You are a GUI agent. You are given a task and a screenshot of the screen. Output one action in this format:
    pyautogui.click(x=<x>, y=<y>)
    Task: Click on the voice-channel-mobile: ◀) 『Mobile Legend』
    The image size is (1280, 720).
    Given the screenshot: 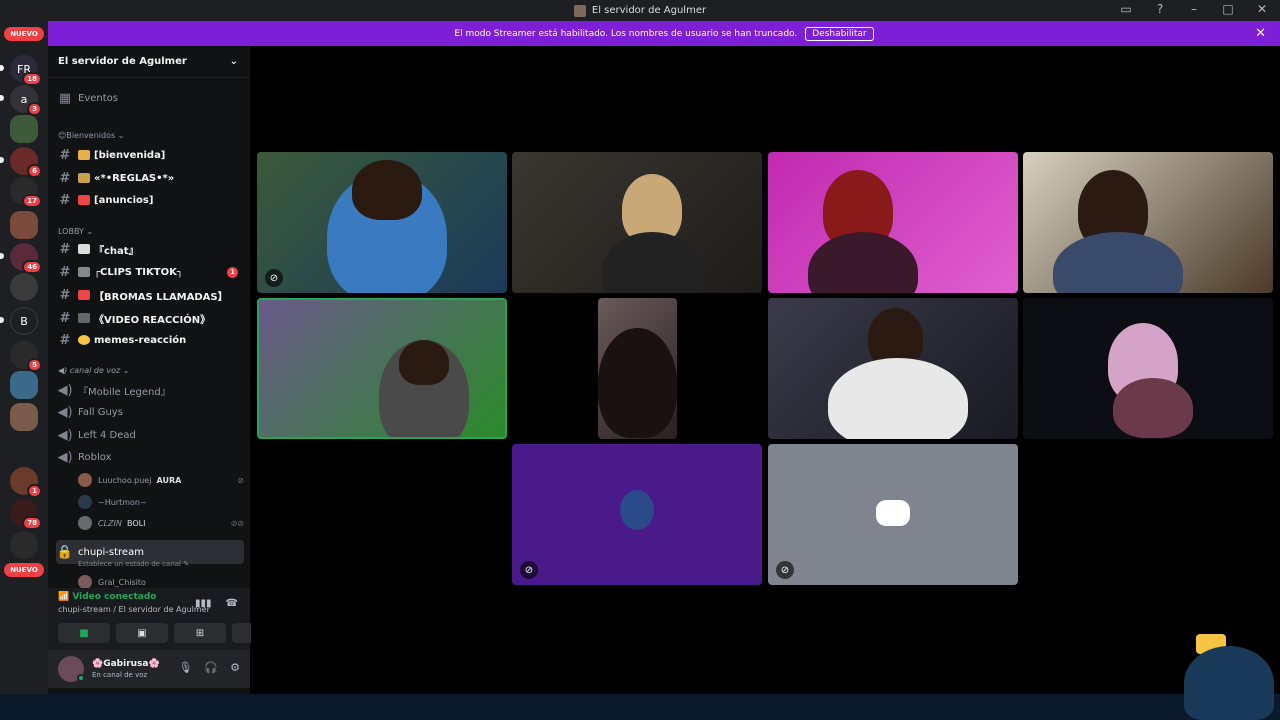 What is the action you would take?
    pyautogui.click(x=150, y=390)
    